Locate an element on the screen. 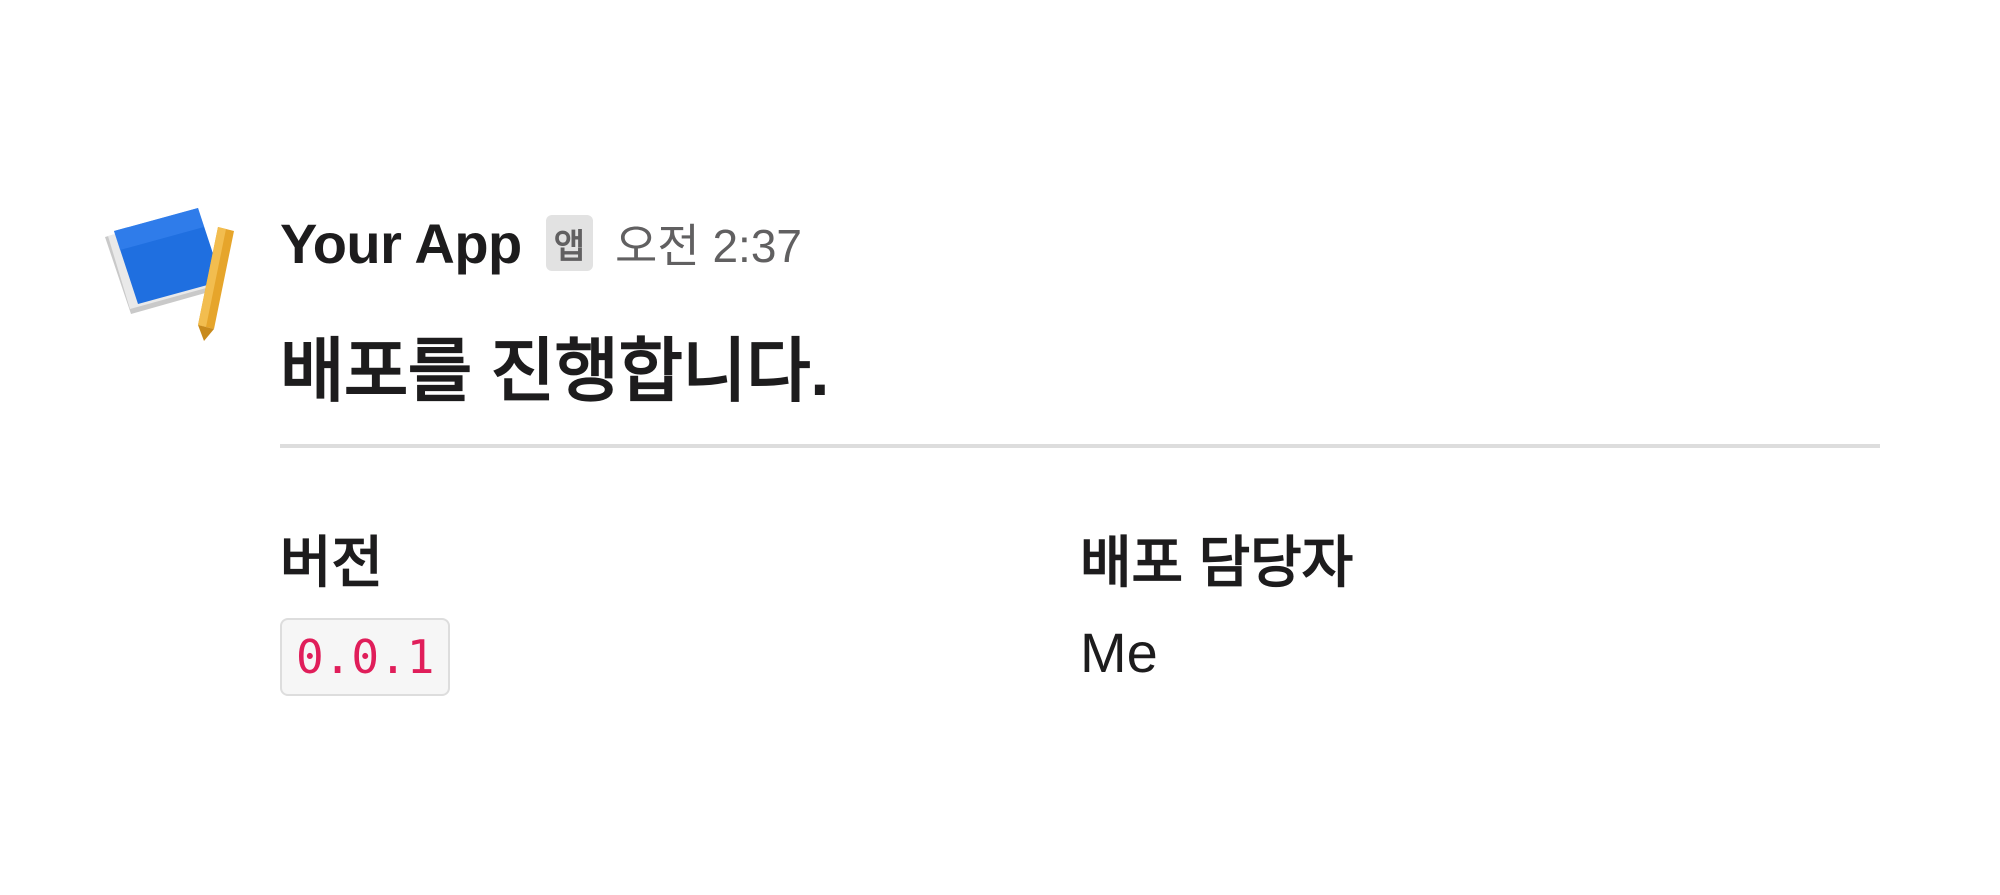  sender-name: Your App is located at coordinates (401, 243).